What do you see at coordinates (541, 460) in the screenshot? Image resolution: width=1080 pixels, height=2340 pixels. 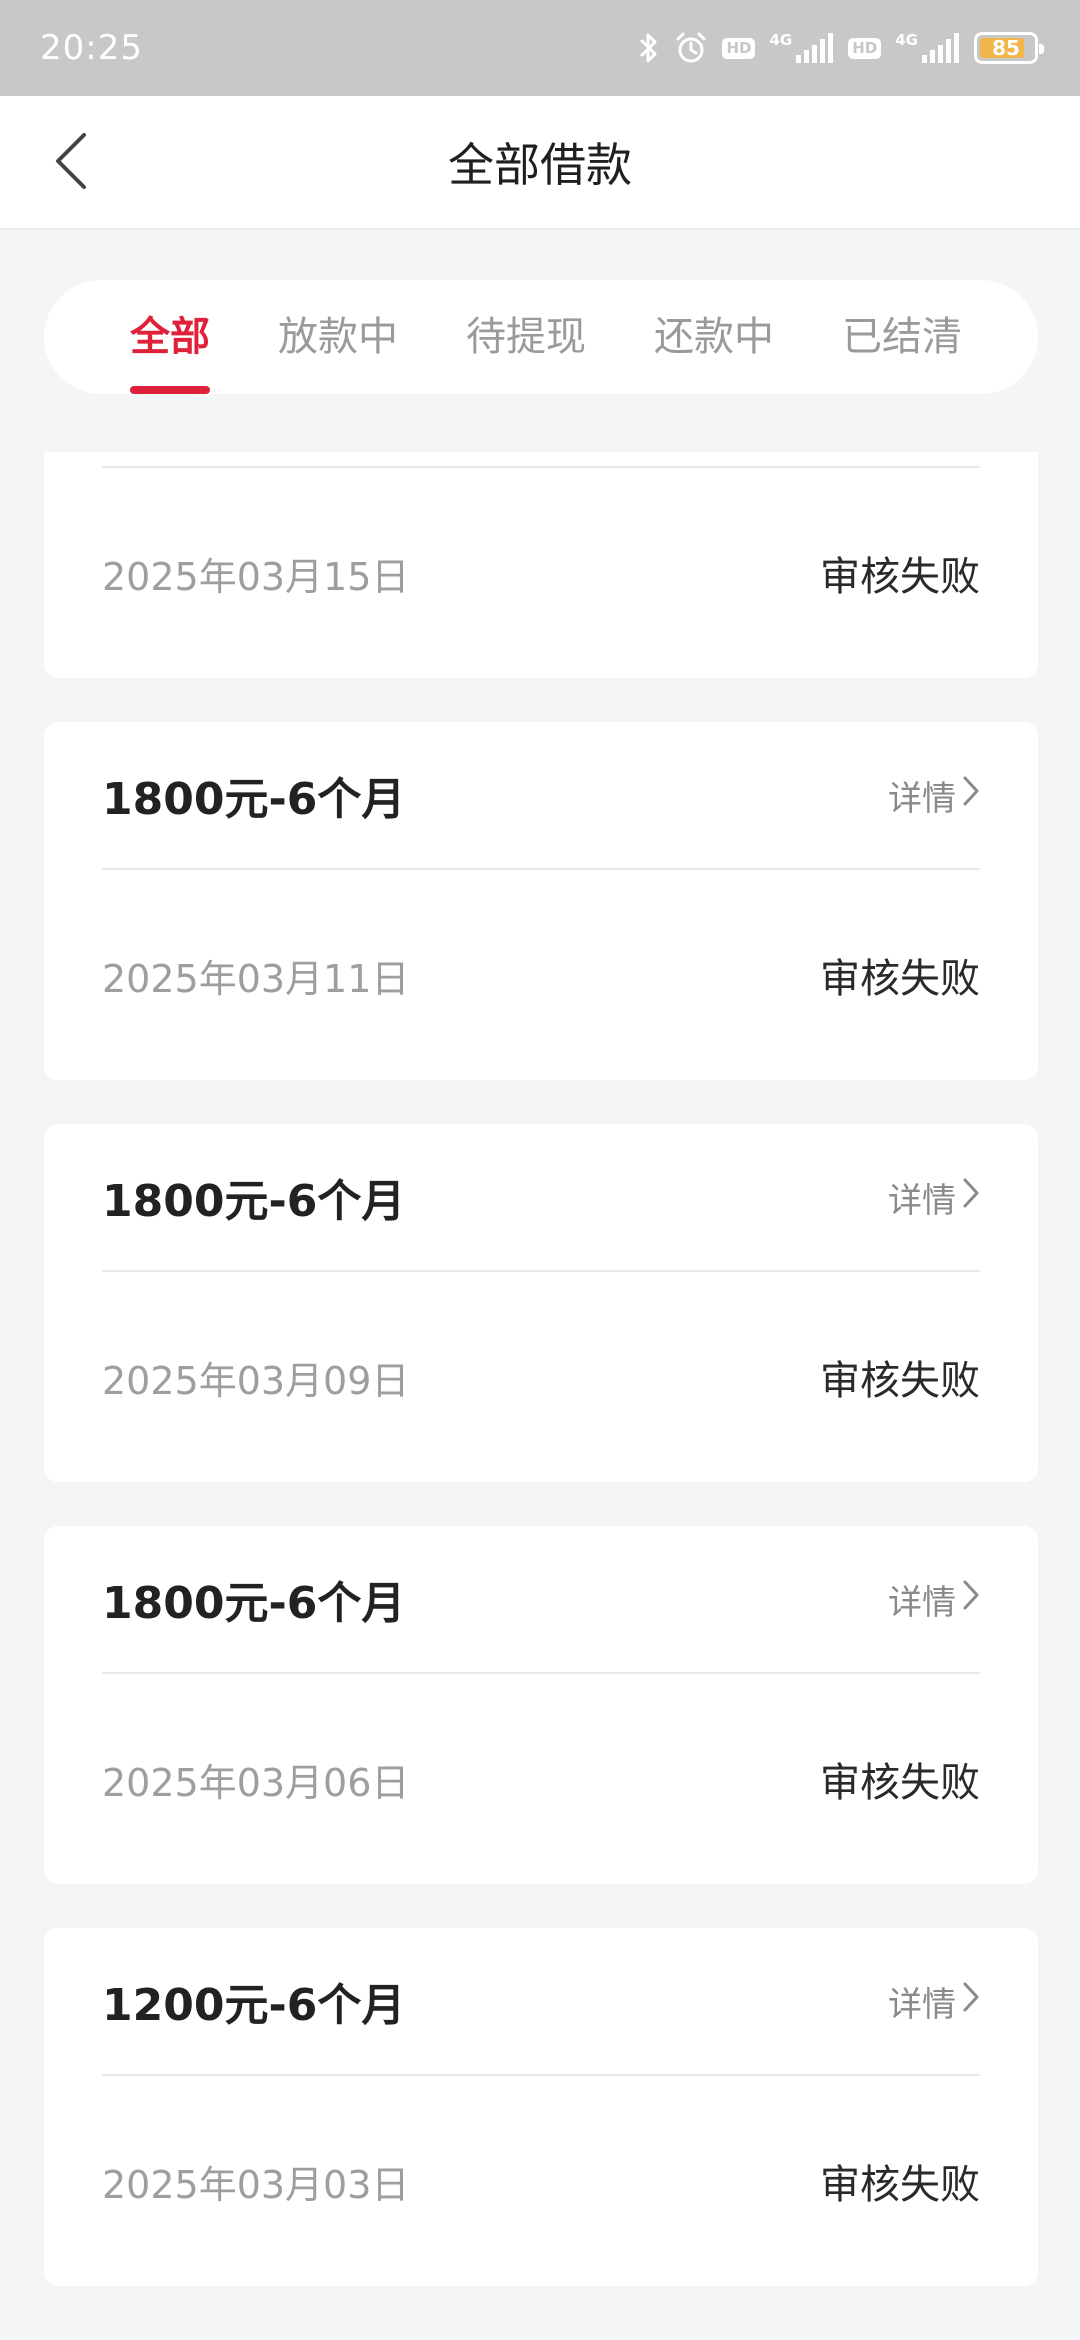 I see `loan-card-header` at bounding box center [541, 460].